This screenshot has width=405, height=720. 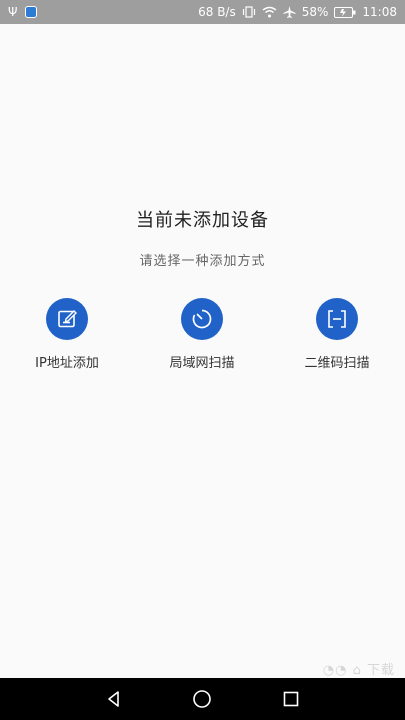 I want to click on clock: 11:08, so click(x=379, y=12).